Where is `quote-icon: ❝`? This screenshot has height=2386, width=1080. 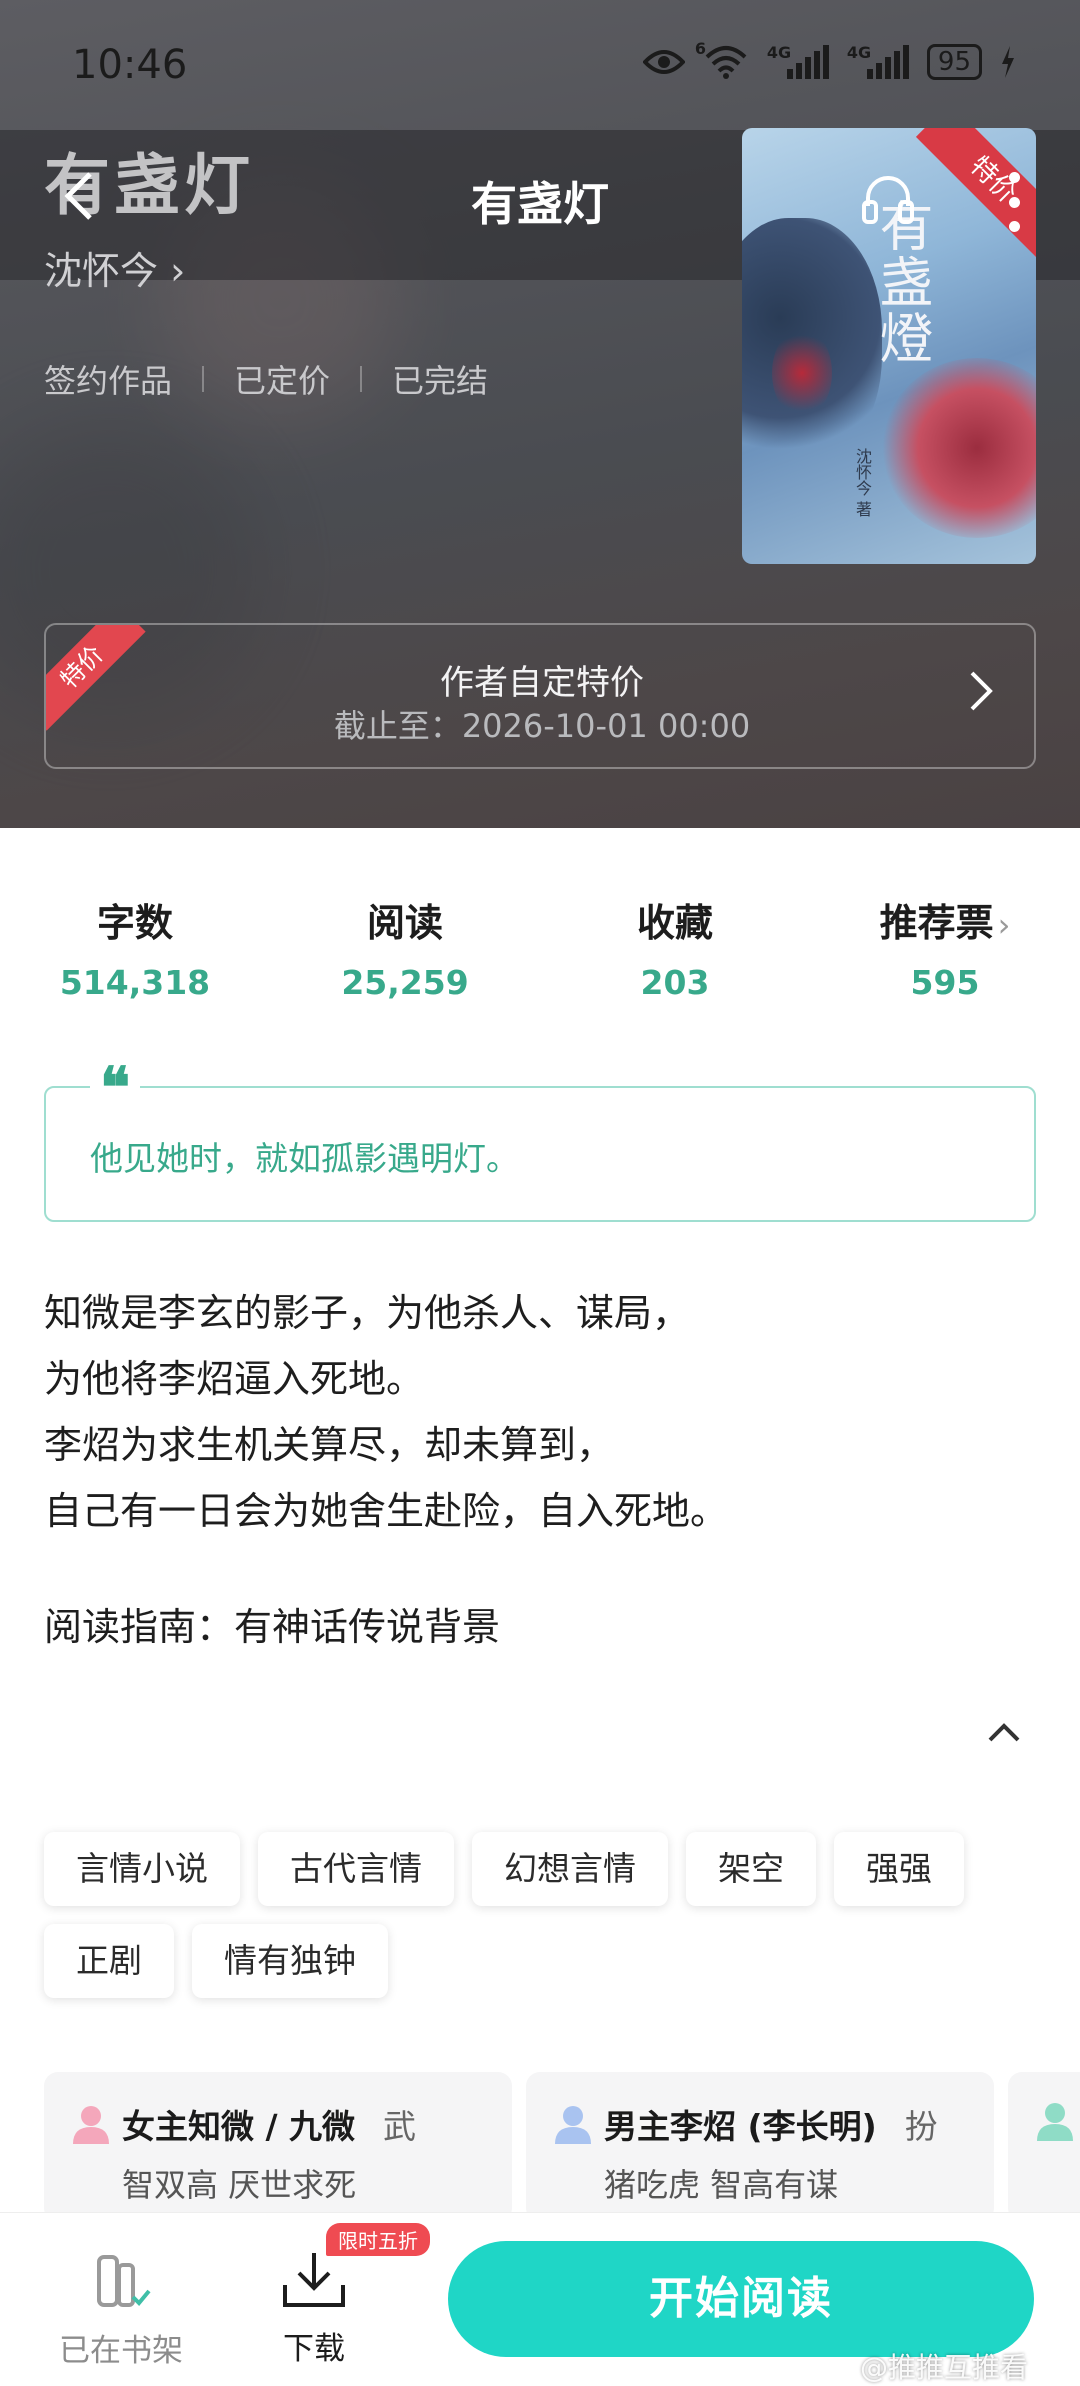
quote-icon: ❝ is located at coordinates (115, 1088).